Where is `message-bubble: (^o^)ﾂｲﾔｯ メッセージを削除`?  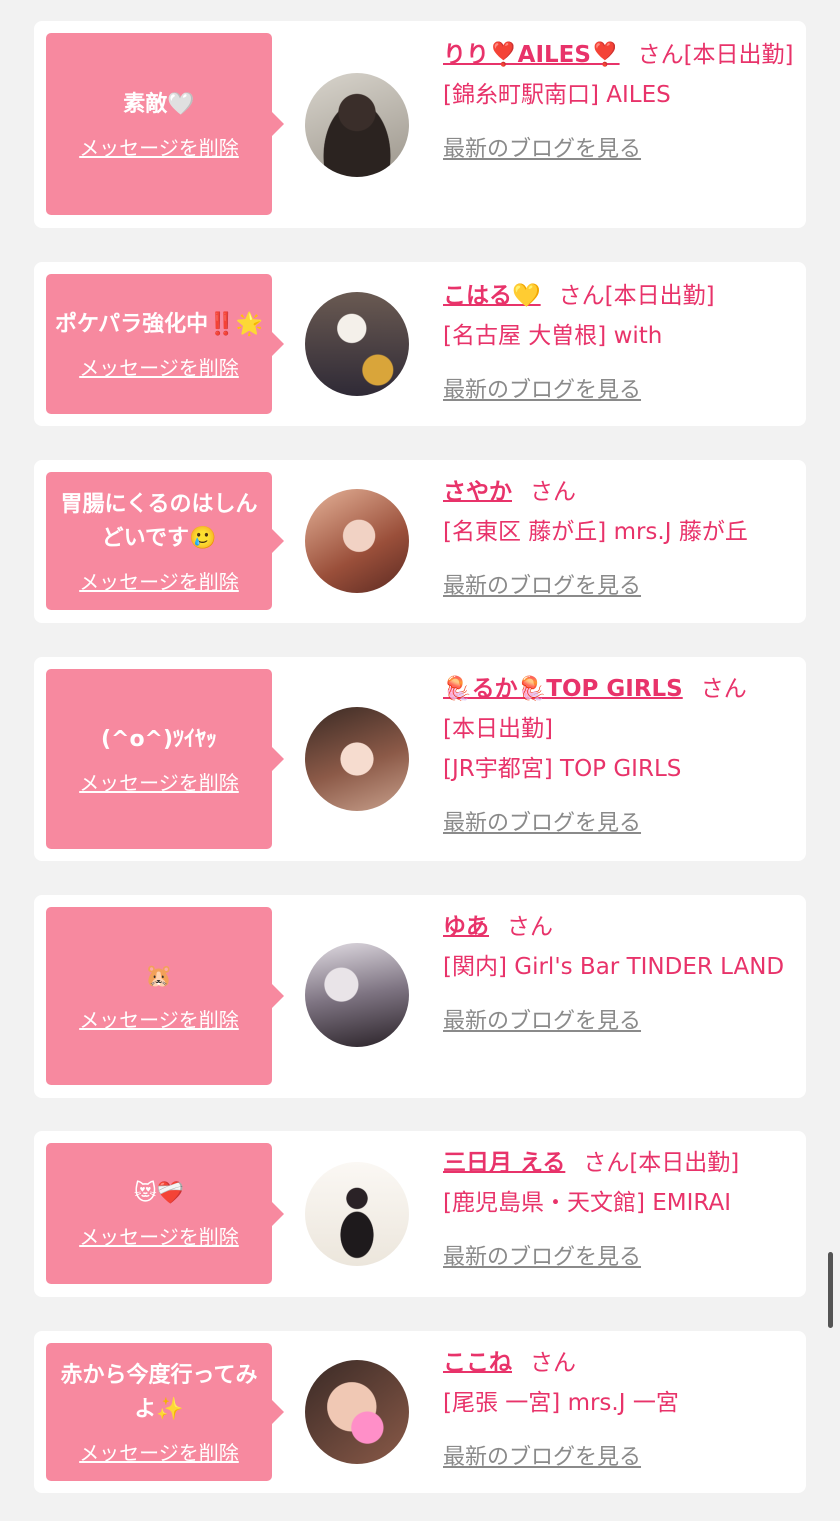 message-bubble: (^o^)ﾂｲﾔｯ メッセージを削除 is located at coordinates (165, 759).